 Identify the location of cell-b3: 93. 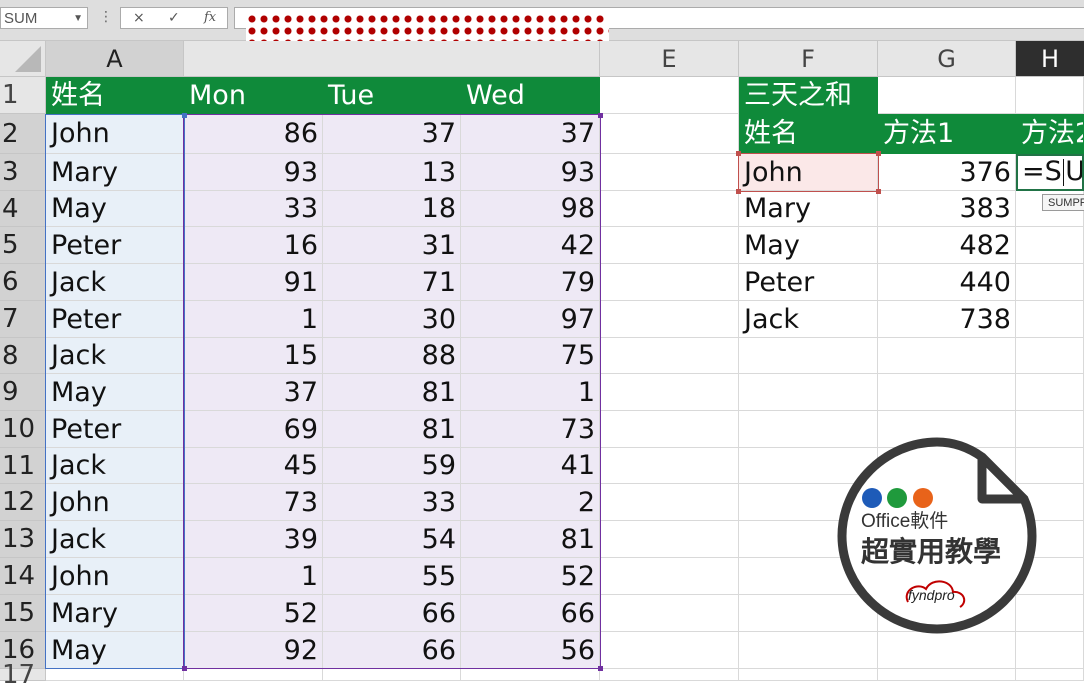
(253, 172).